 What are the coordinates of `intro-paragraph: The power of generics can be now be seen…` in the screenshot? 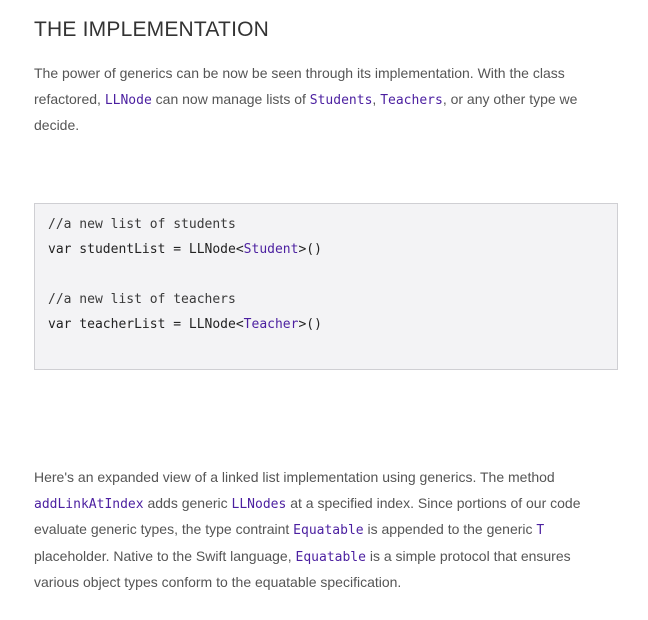 It's located at (326, 100).